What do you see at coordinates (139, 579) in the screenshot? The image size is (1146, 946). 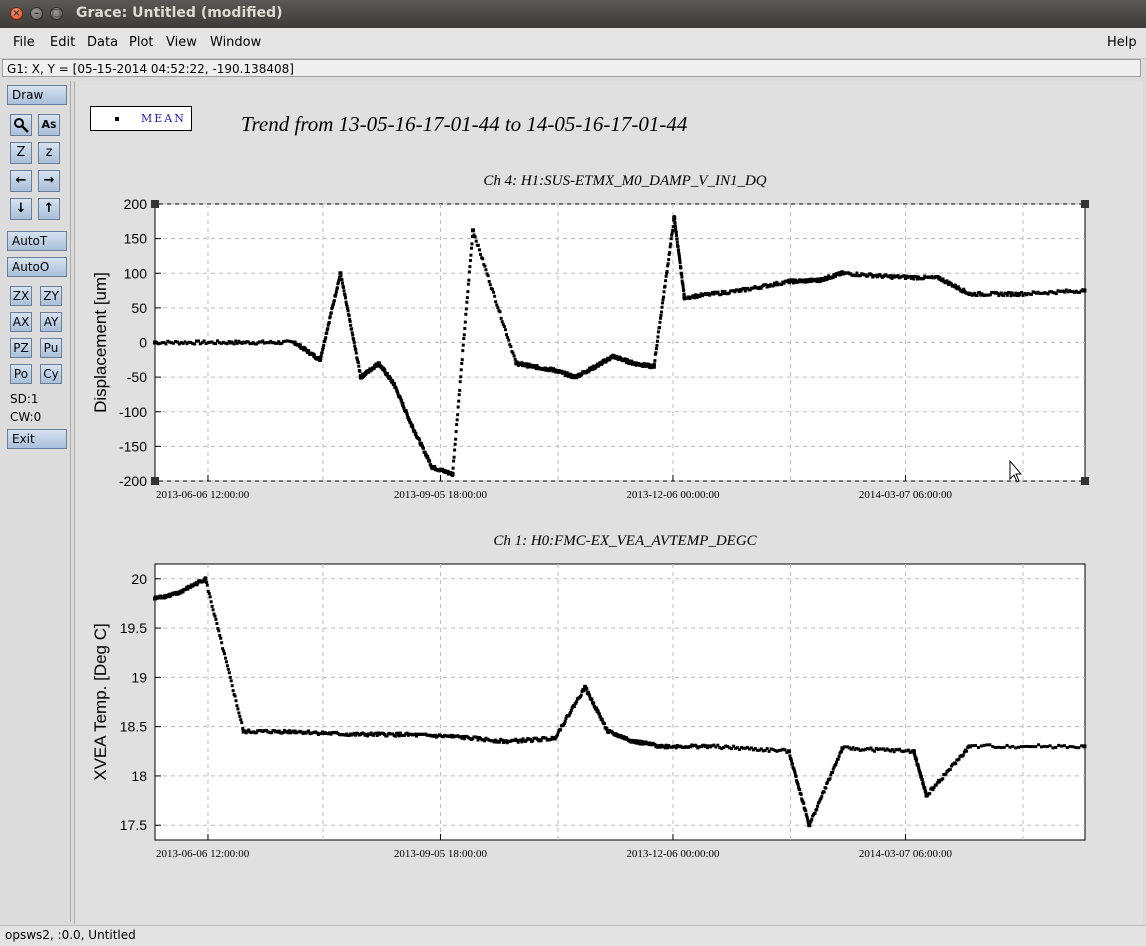 I see `y-tick-label: 20` at bounding box center [139, 579].